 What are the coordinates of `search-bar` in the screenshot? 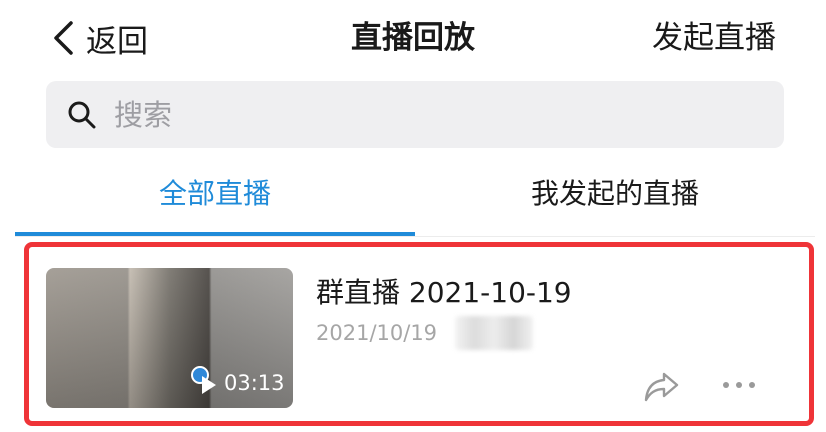 It's located at (415, 114).